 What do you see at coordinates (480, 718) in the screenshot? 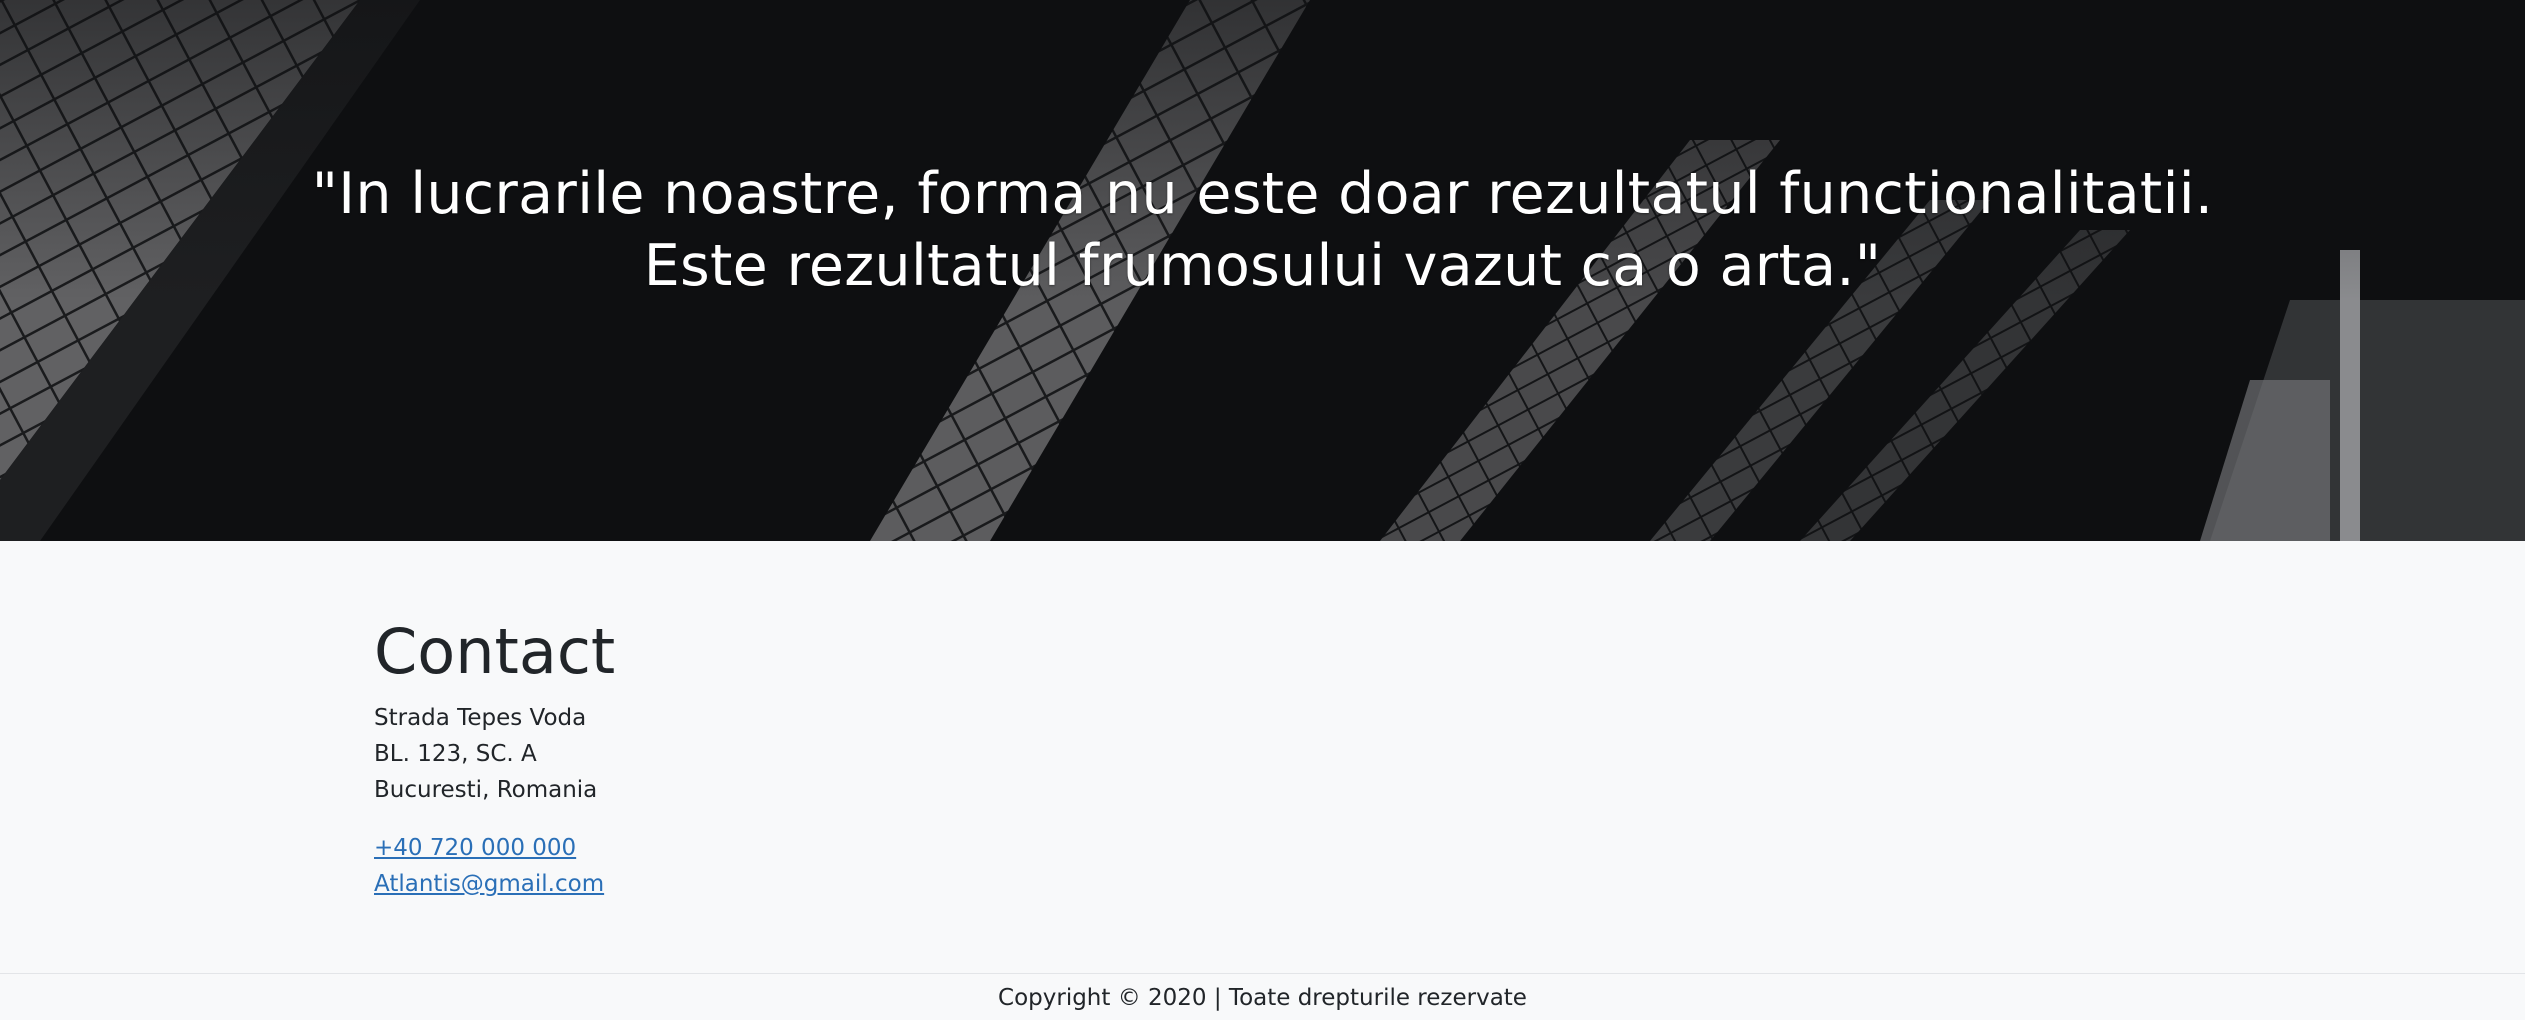
I see `address-line-street: Strada Tepes Voda` at bounding box center [480, 718].